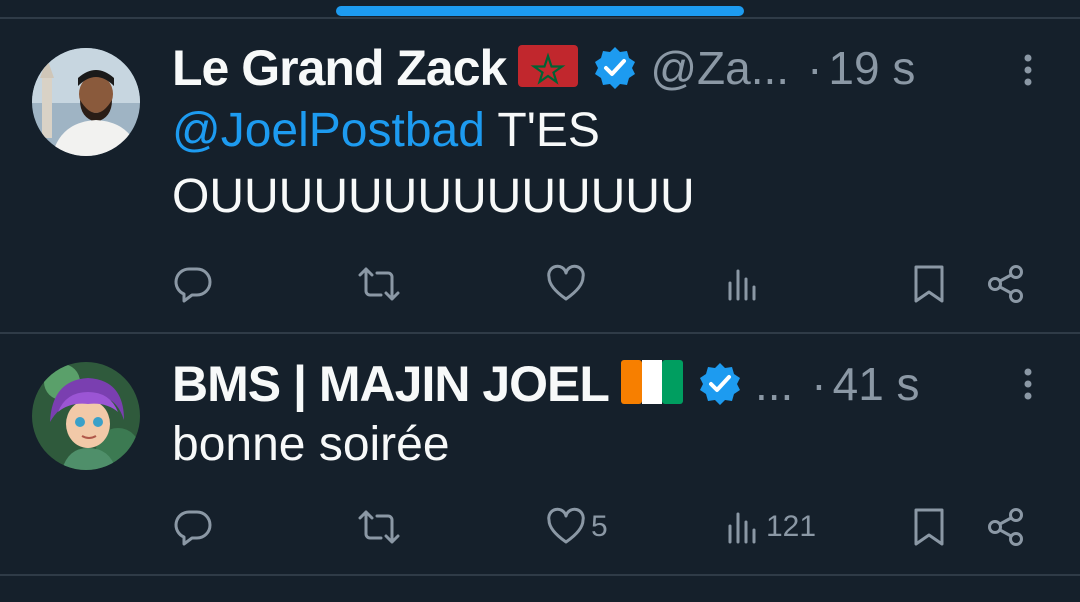 The height and width of the screenshot is (602, 1080). What do you see at coordinates (548, 68) in the screenshot?
I see `morocco-flag-icon` at bounding box center [548, 68].